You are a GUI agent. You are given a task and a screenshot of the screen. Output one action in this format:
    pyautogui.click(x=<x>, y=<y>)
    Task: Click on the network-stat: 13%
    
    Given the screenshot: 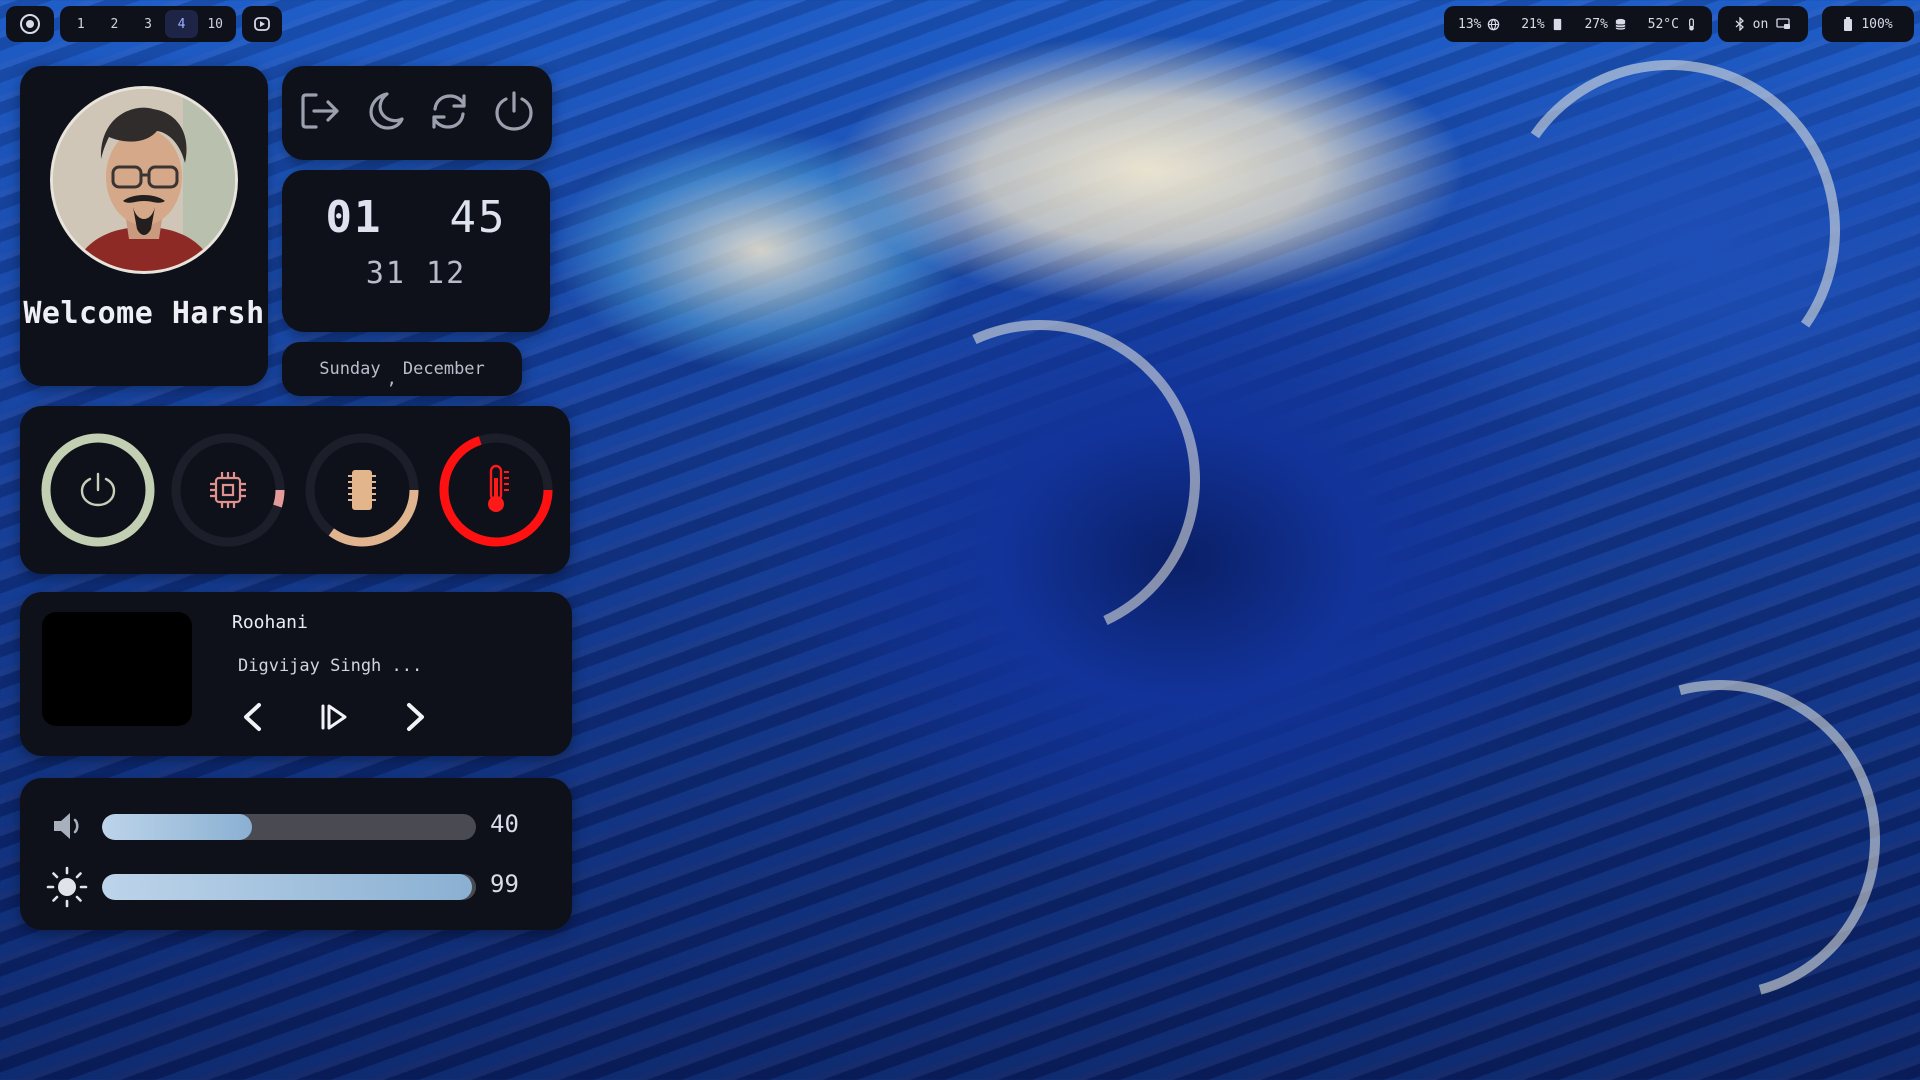 What is the action you would take?
    pyautogui.click(x=1479, y=24)
    